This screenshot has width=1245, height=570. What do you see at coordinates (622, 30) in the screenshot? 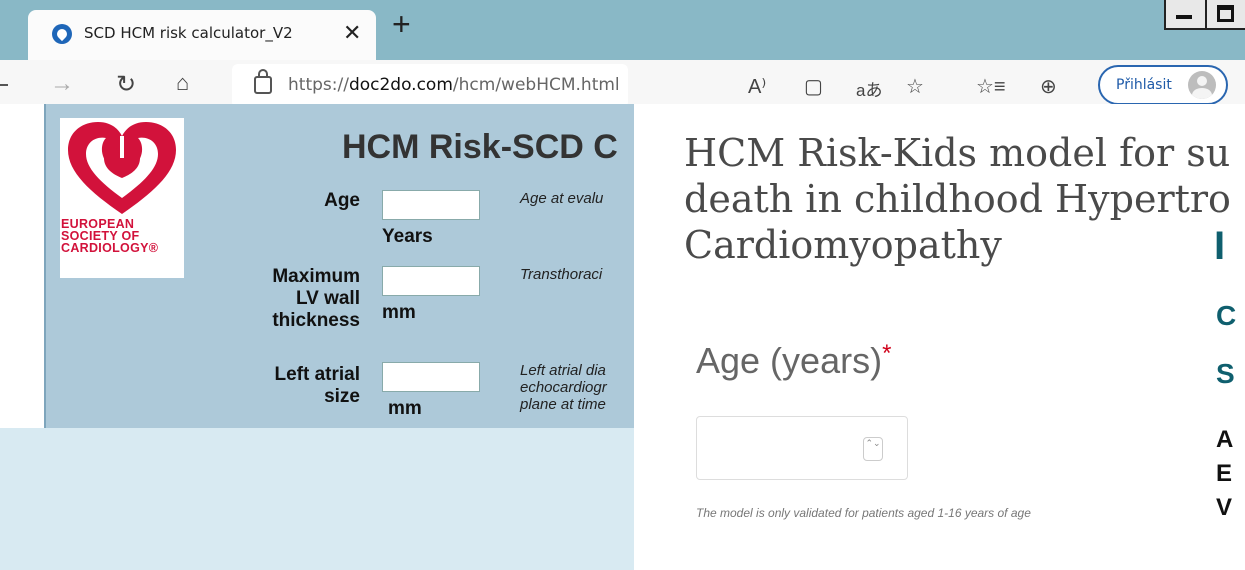
I see `tab-strip: SCD HCM risk calculator_V2 ✕ +` at bounding box center [622, 30].